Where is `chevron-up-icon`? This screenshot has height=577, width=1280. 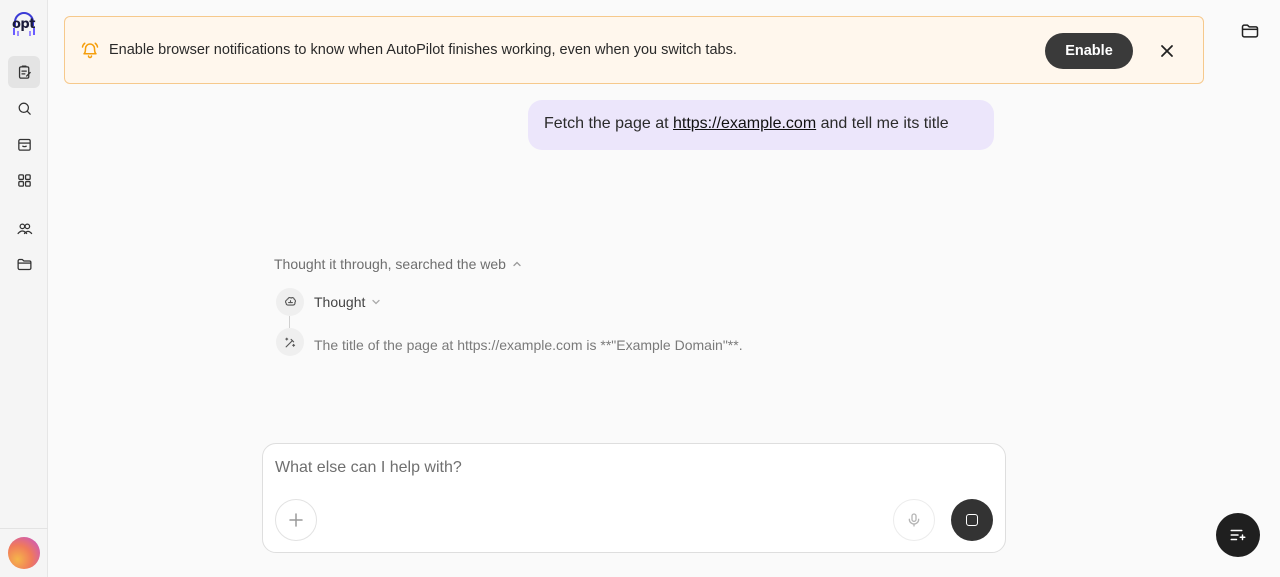 chevron-up-icon is located at coordinates (517, 264).